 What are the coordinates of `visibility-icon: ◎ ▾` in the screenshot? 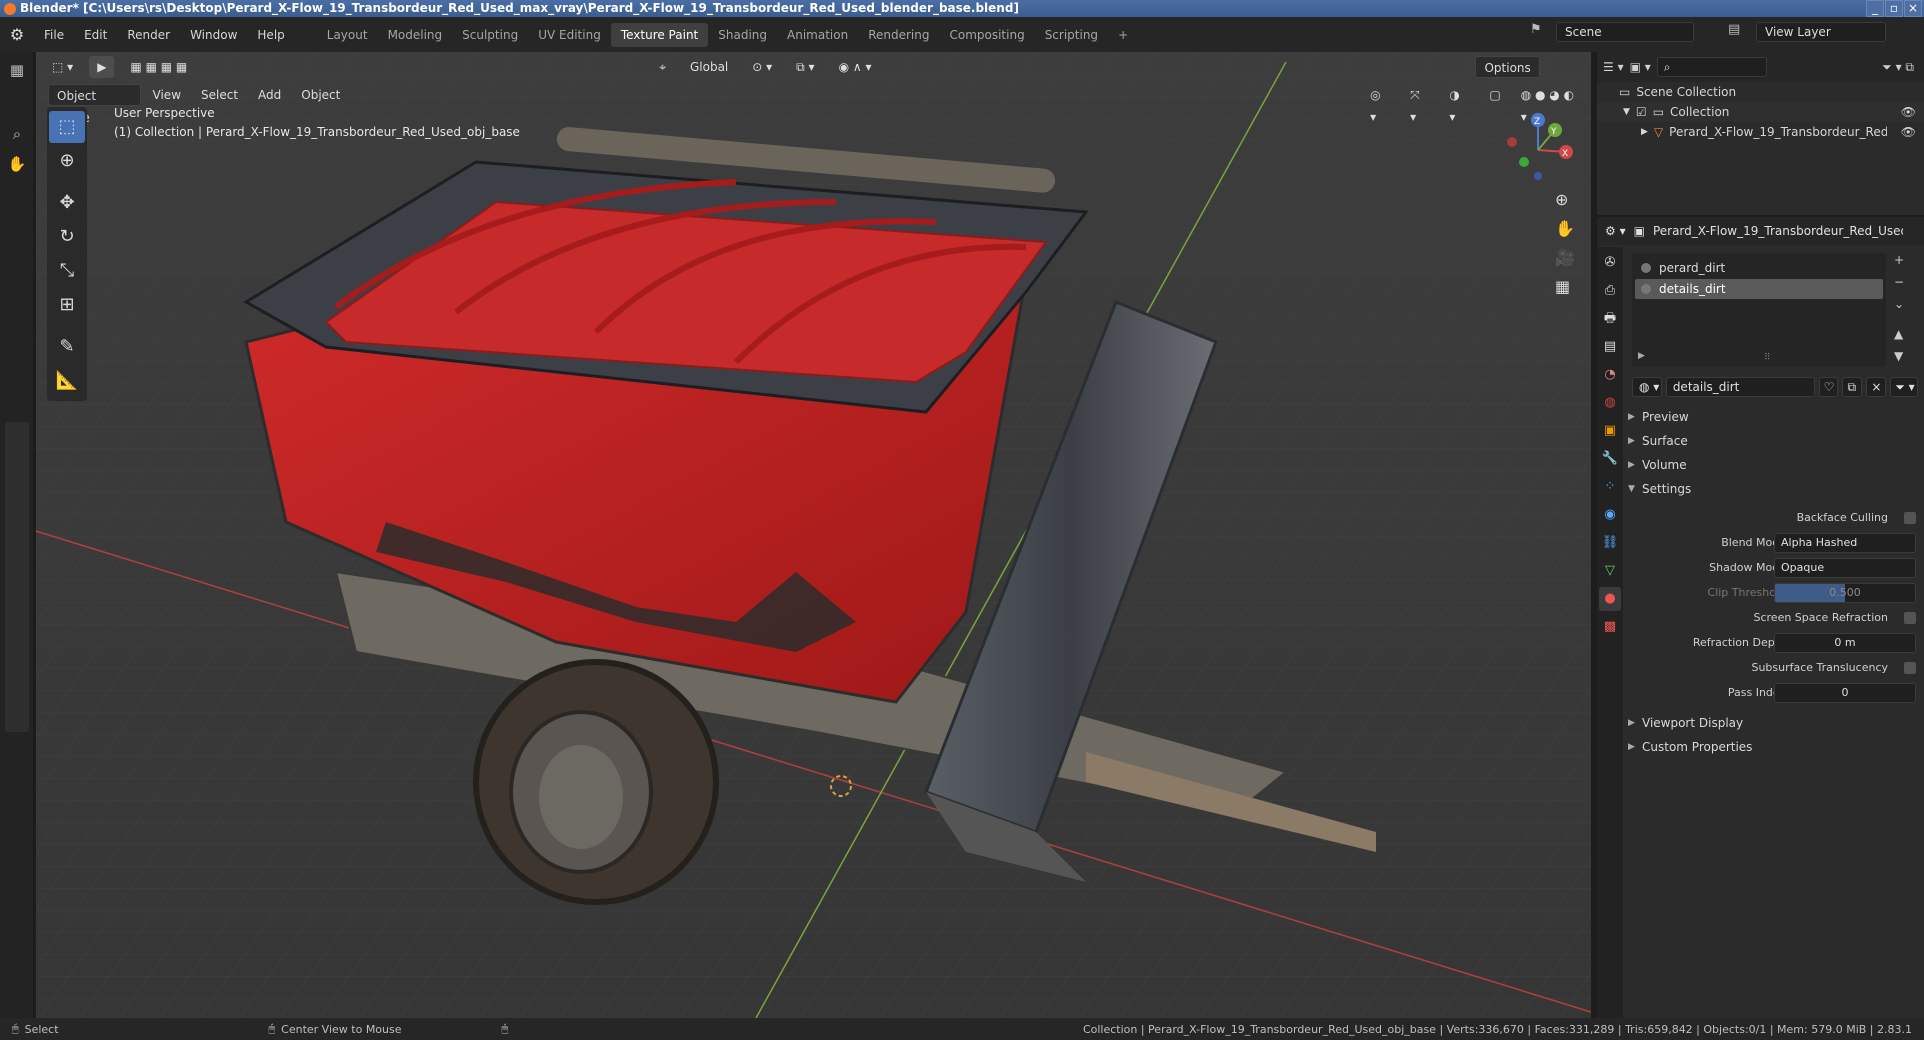 It's located at (1380, 104).